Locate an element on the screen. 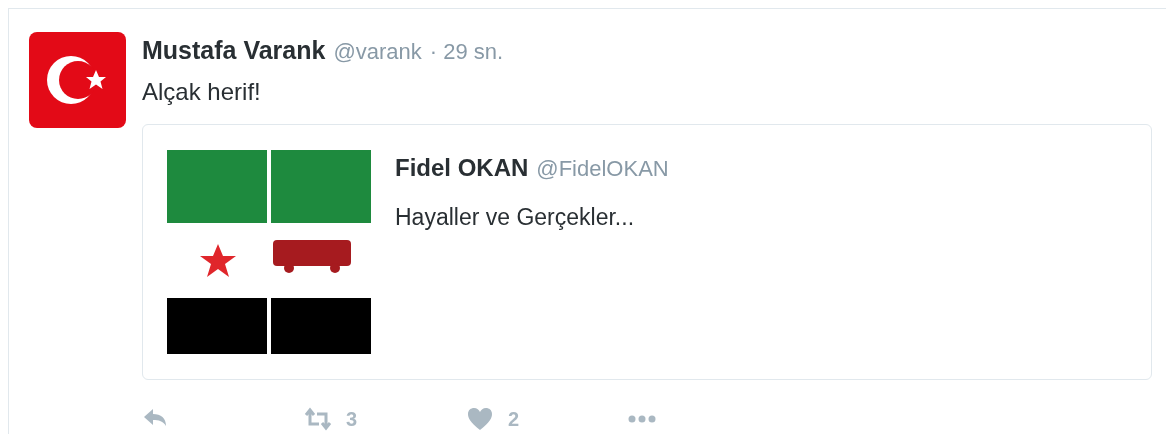 This screenshot has width=1166, height=434. author-name: Mustafa Varank is located at coordinates (234, 51).